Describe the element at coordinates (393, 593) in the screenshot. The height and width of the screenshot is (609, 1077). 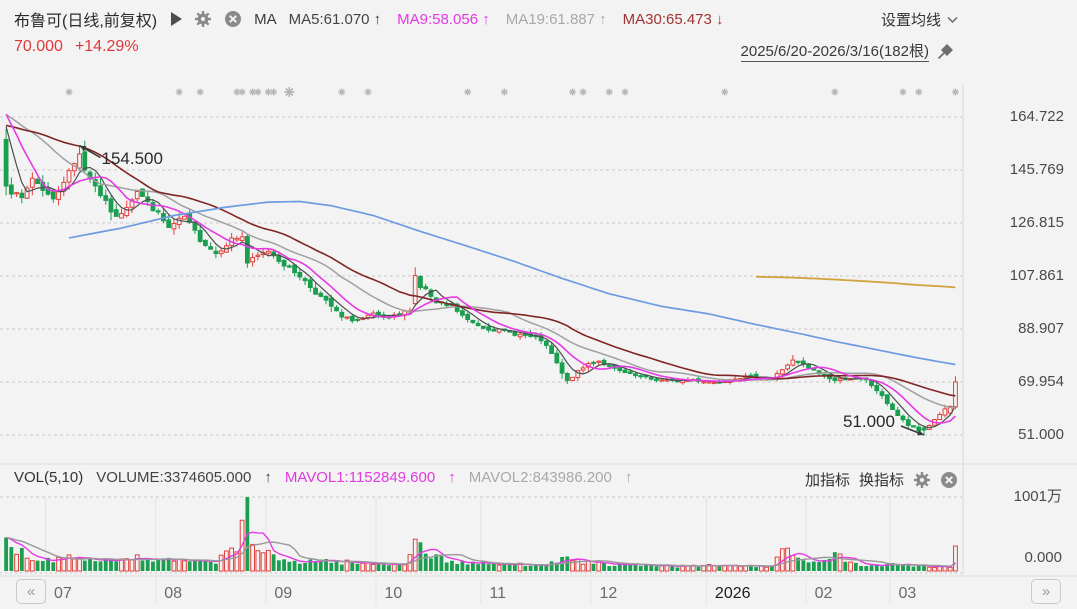
I see `time-axis-label-10: 10` at that location.